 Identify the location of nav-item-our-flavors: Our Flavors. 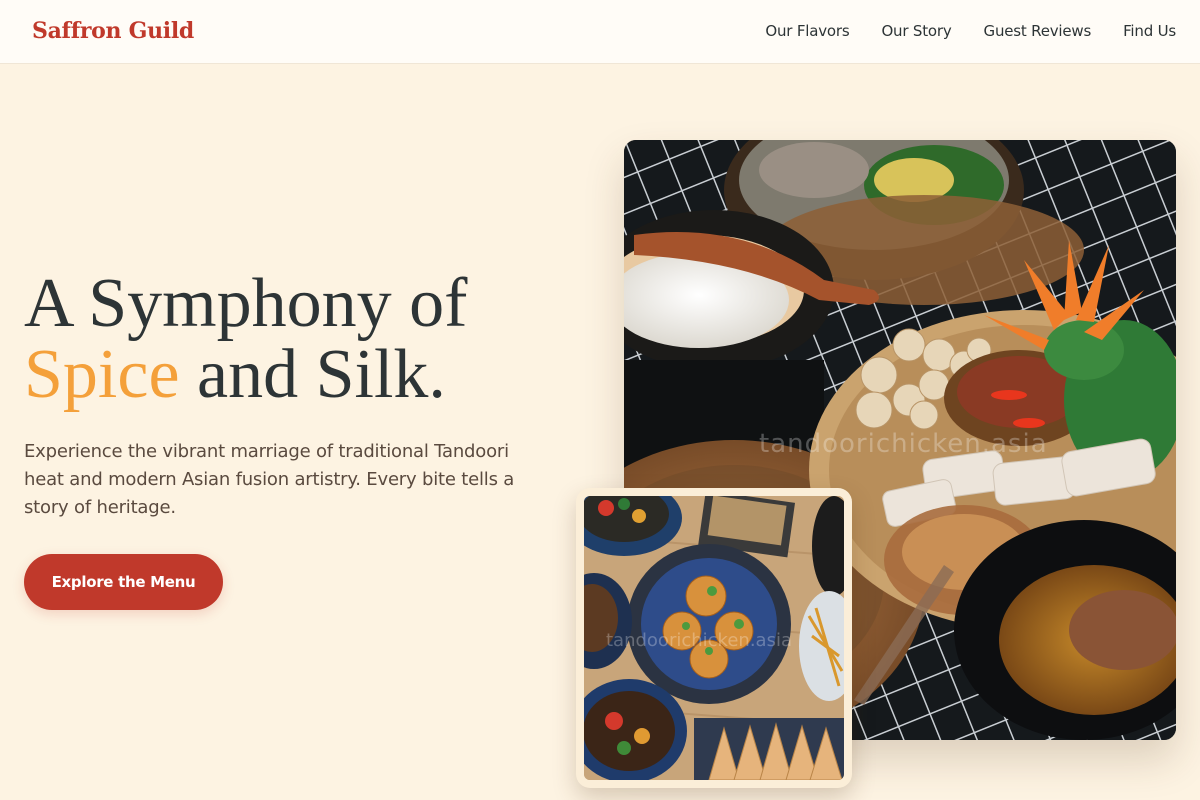
(807, 31).